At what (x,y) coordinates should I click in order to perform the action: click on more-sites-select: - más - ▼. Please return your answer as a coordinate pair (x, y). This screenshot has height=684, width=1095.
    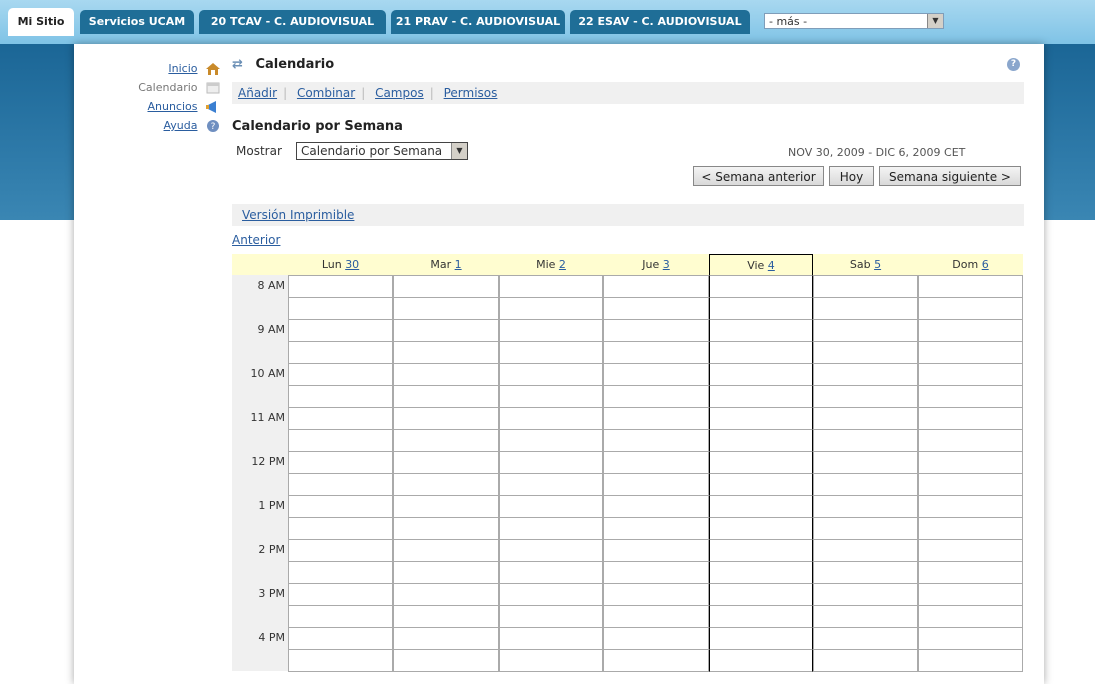
    Looking at the image, I should click on (854, 21).